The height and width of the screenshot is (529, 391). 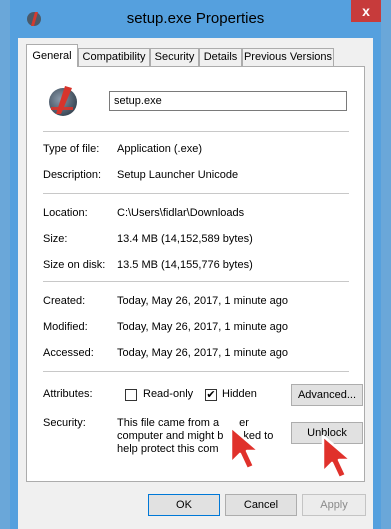 I want to click on accessed-value: Today, May 26, 2017, 1 minute ago, so click(x=203, y=353).